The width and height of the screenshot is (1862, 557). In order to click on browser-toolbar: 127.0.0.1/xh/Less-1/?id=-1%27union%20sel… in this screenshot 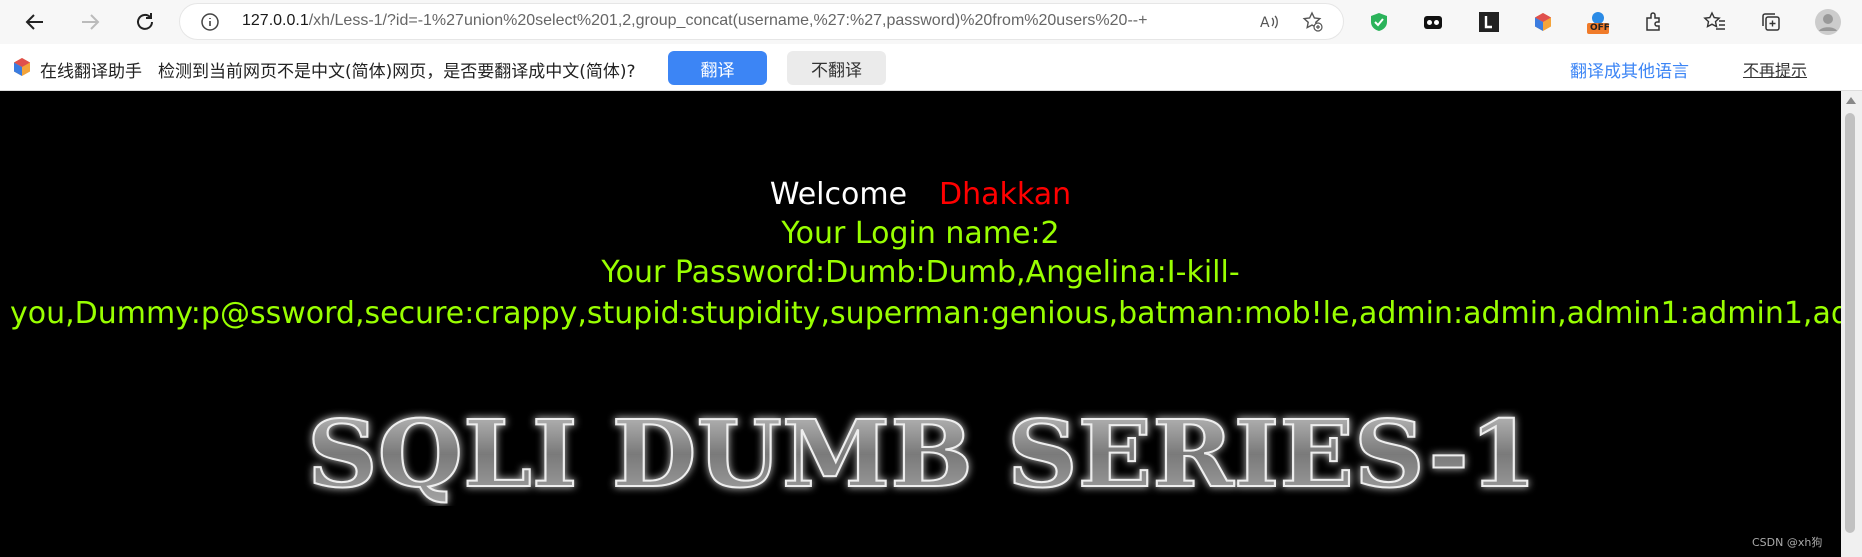, I will do `click(931, 22)`.